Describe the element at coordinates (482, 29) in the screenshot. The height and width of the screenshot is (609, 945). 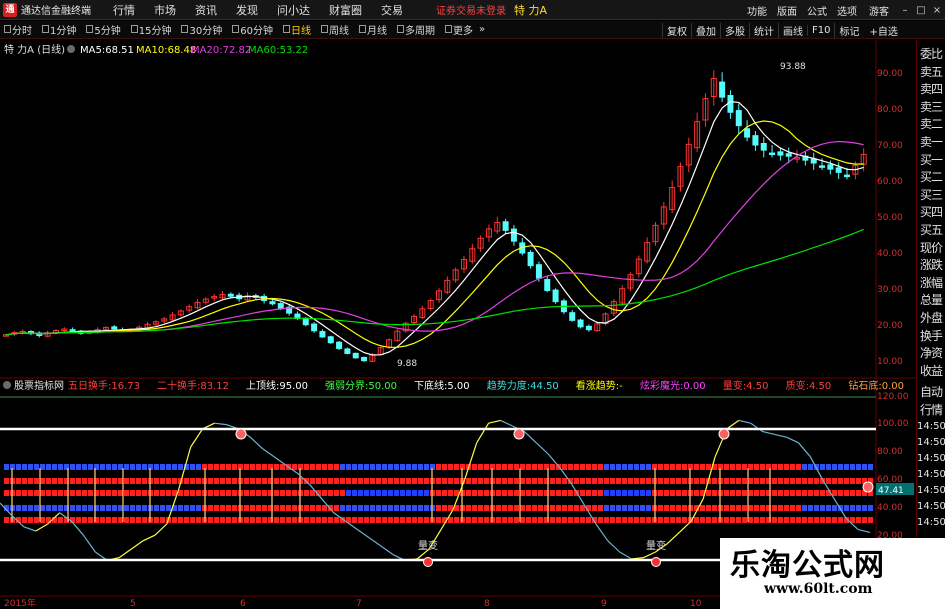
I see `more-chevron-icon: »` at that location.